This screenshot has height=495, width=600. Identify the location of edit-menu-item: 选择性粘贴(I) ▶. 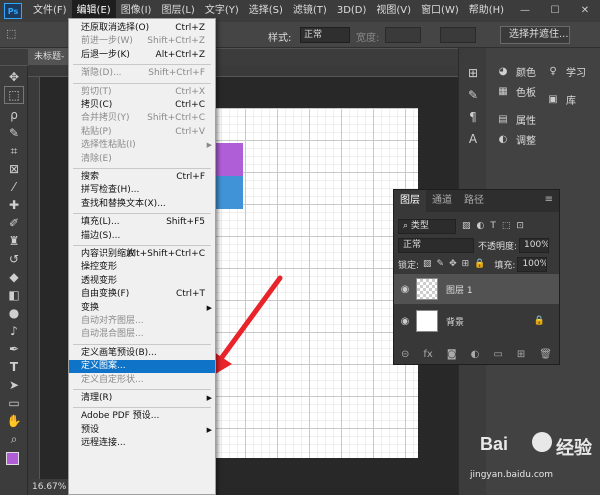
(142, 145).